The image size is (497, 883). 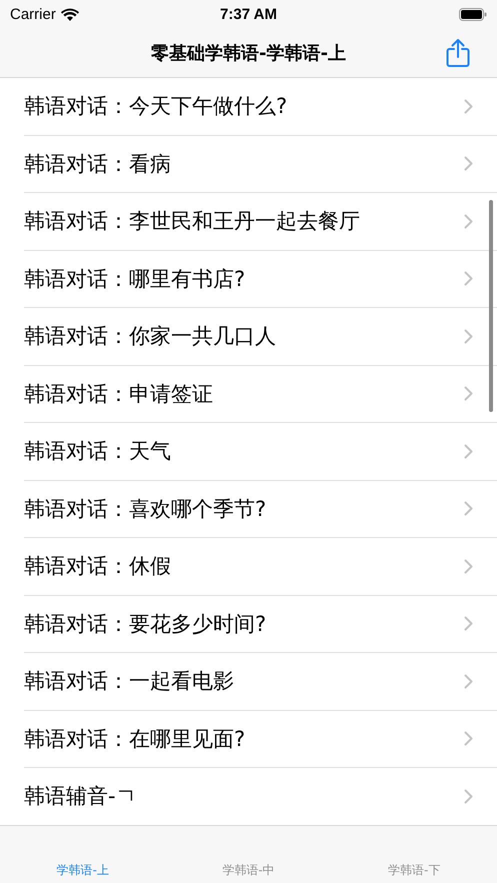 I want to click on list-row: 韩语对话：看病, so click(x=260, y=164).